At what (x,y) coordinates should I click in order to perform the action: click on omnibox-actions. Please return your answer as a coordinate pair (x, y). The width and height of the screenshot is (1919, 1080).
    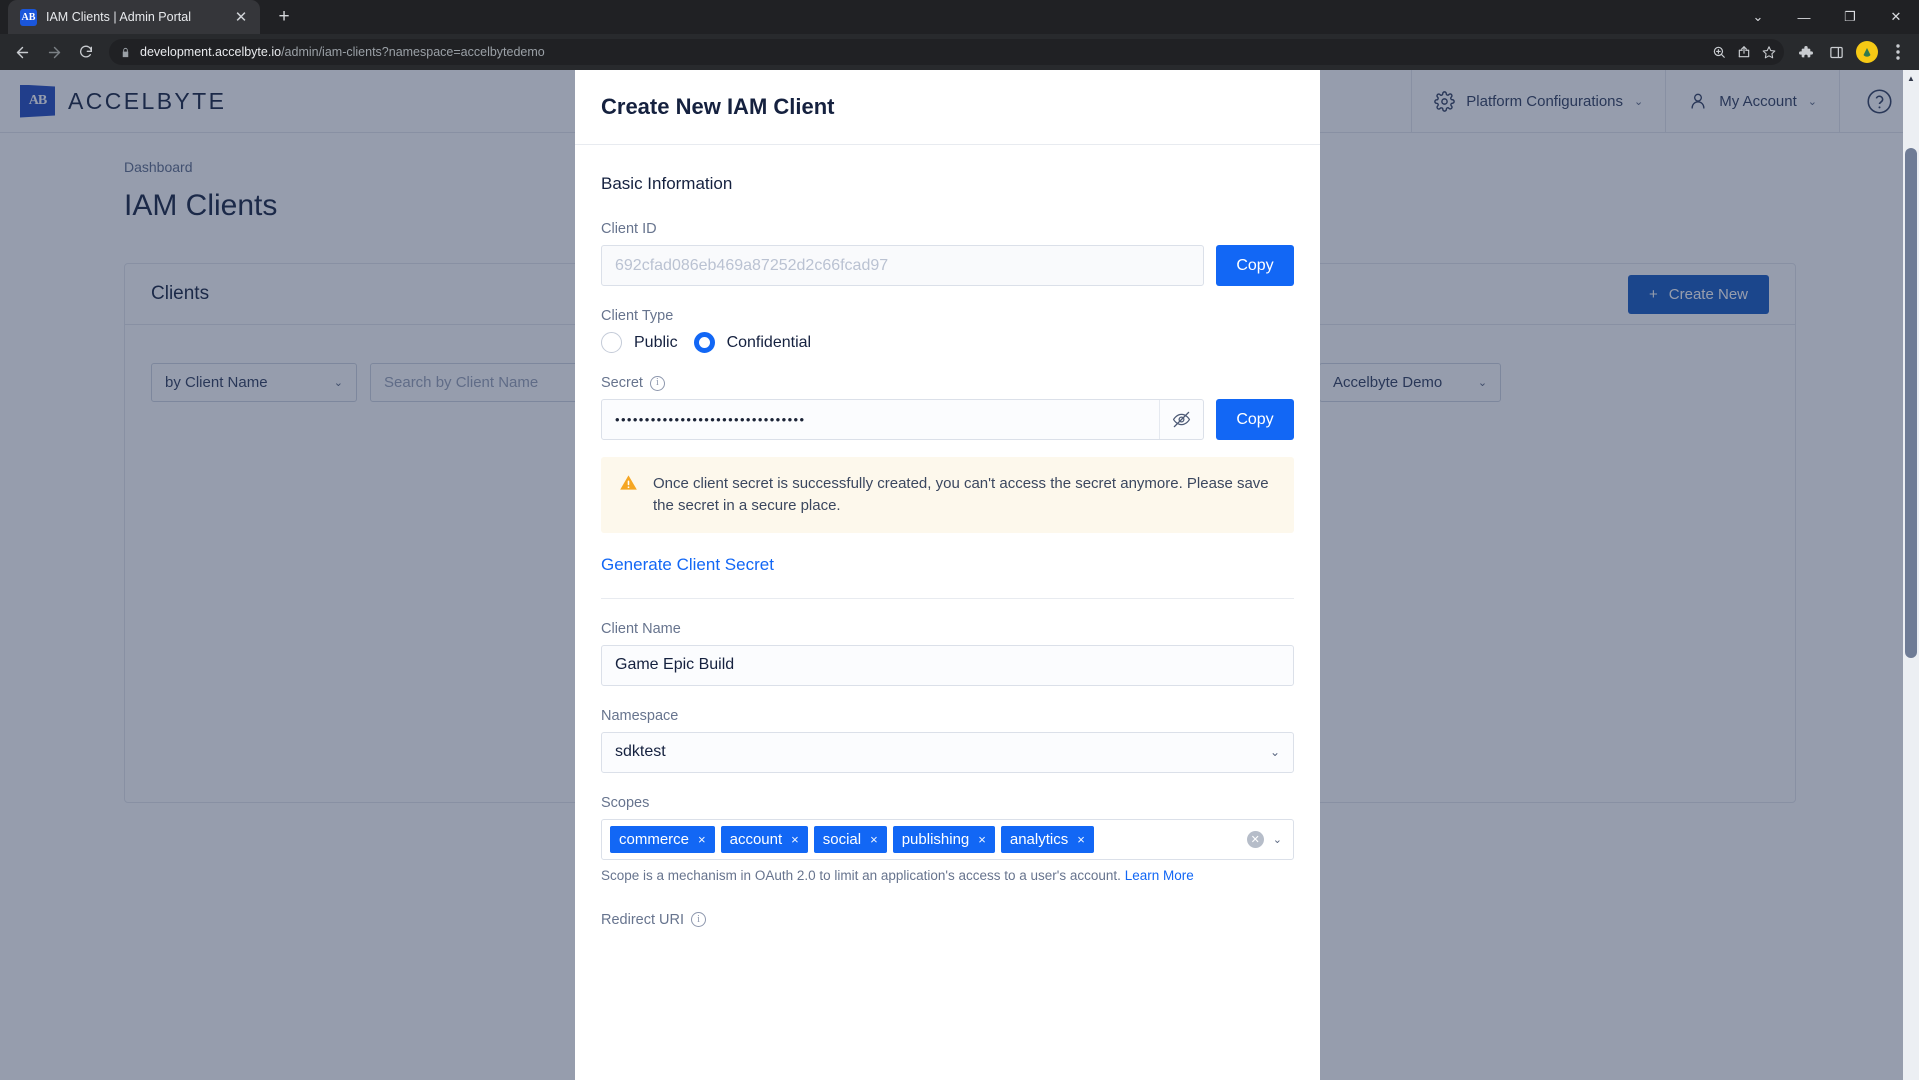
    Looking at the image, I should click on (1744, 52).